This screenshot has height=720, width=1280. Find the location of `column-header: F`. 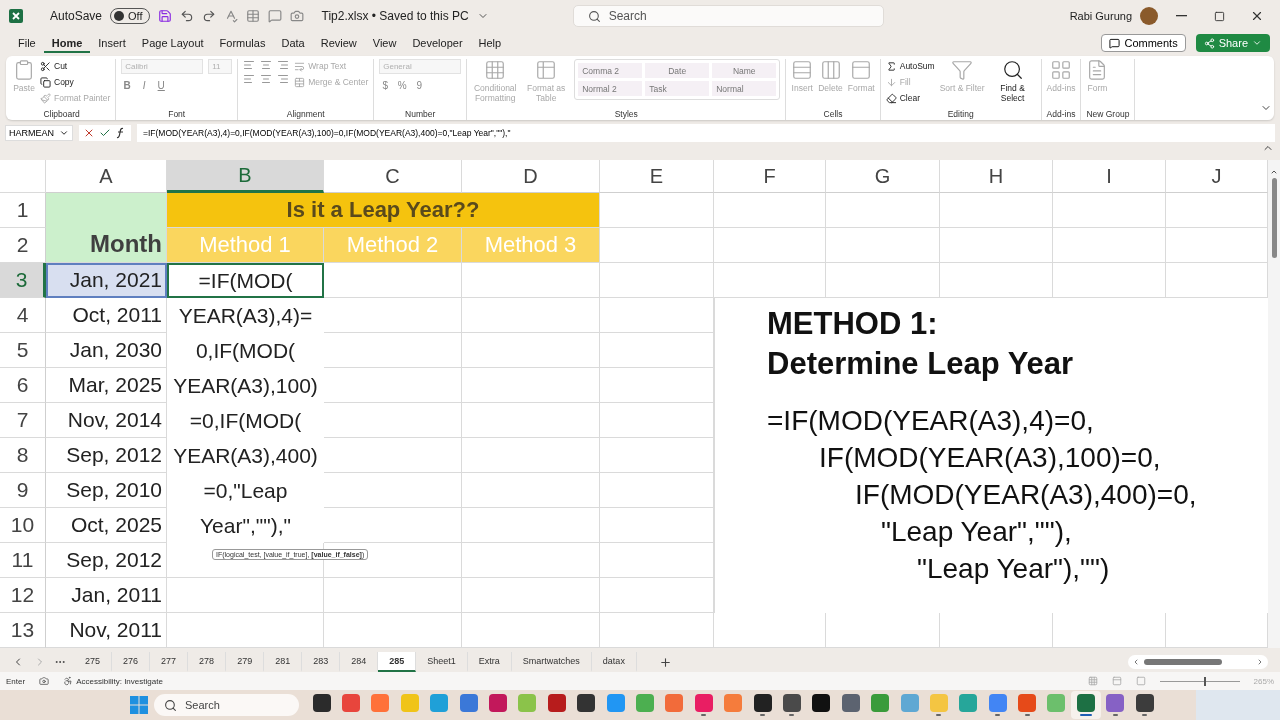

column-header: F is located at coordinates (770, 176).